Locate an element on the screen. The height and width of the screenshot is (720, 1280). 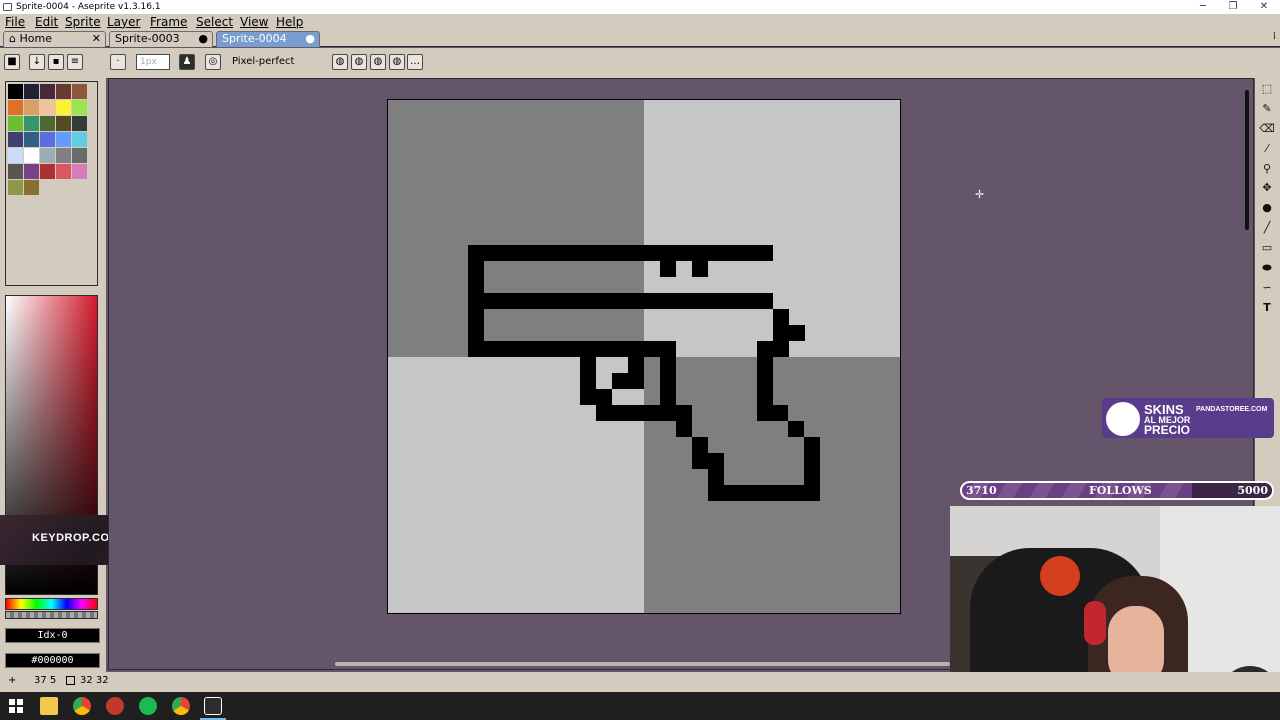
pencil-tool-icon: ✎ is located at coordinates (1267, 109).